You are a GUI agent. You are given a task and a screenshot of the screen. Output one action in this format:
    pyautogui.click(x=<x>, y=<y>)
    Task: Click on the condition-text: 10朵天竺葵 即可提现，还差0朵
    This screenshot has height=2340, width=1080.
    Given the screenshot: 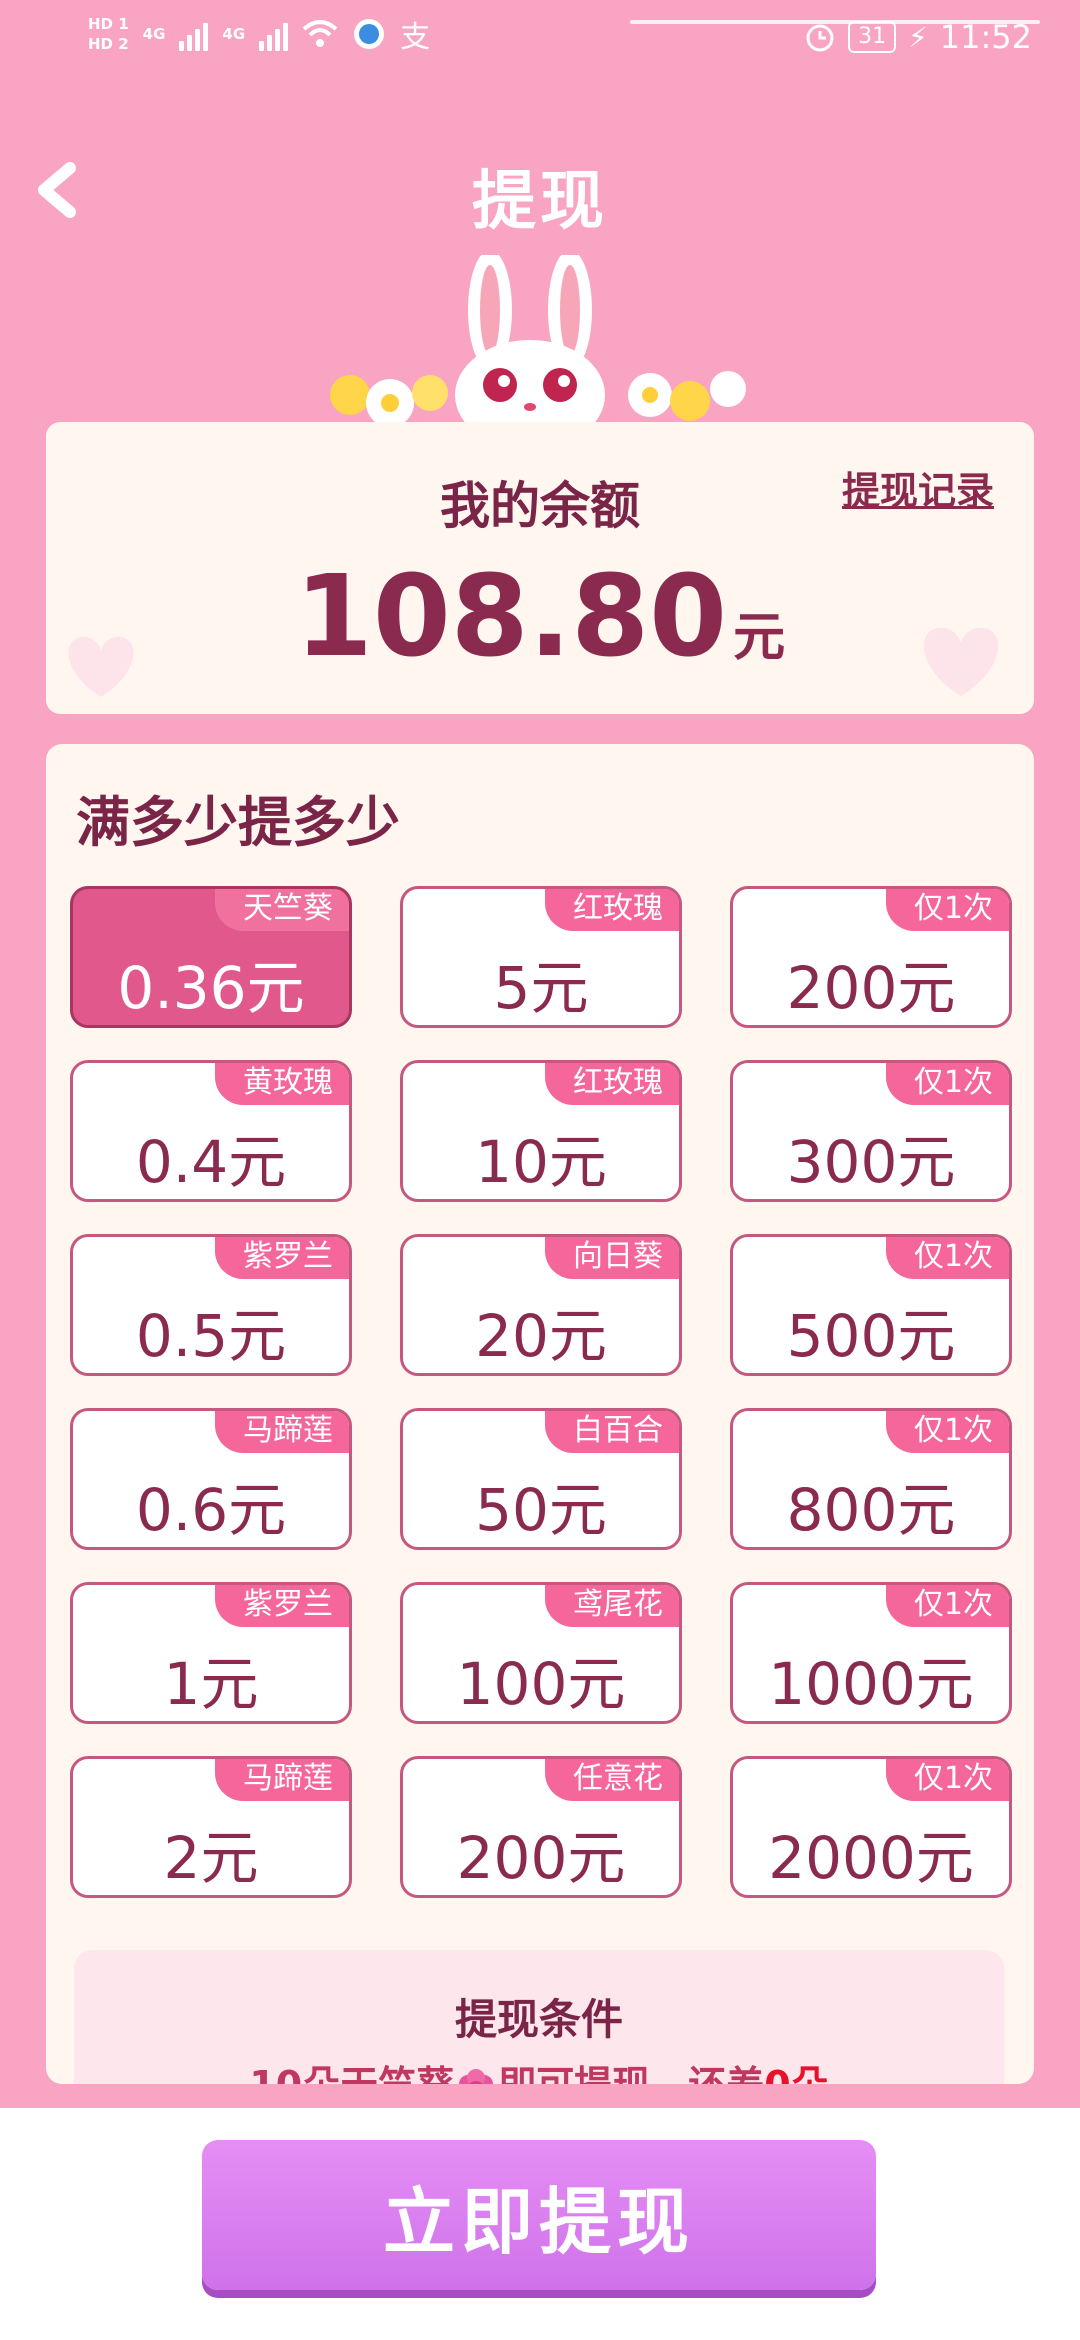 What is the action you would take?
    pyautogui.click(x=539, y=2069)
    